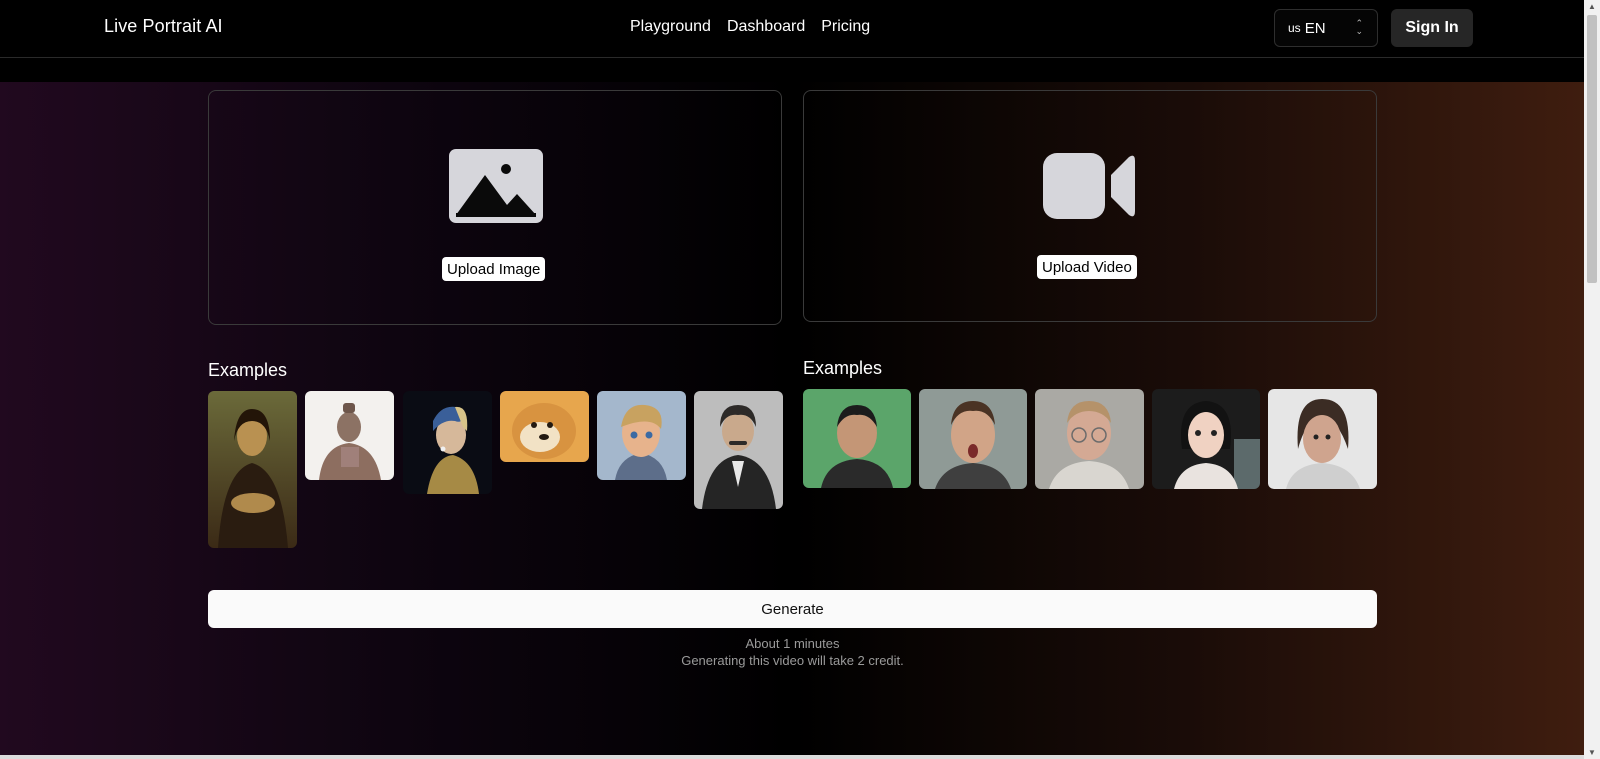 The width and height of the screenshot is (1600, 759). I want to click on language-code: EN, so click(1315, 28).